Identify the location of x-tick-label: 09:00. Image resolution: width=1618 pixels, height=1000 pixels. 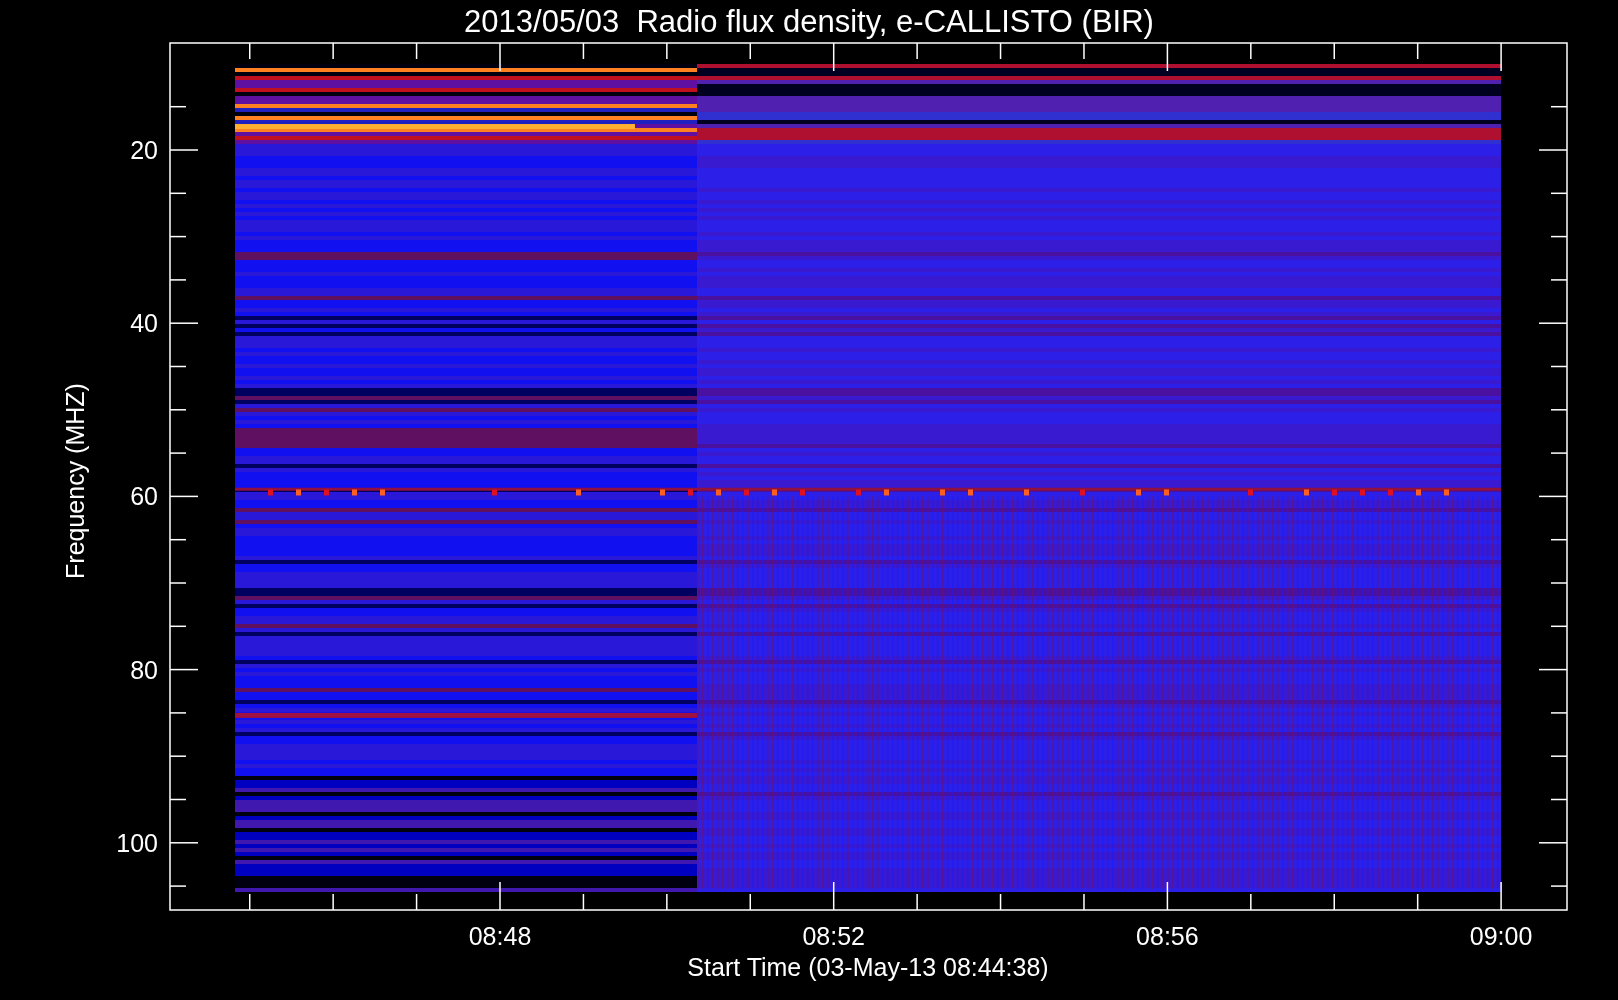
(1501, 936).